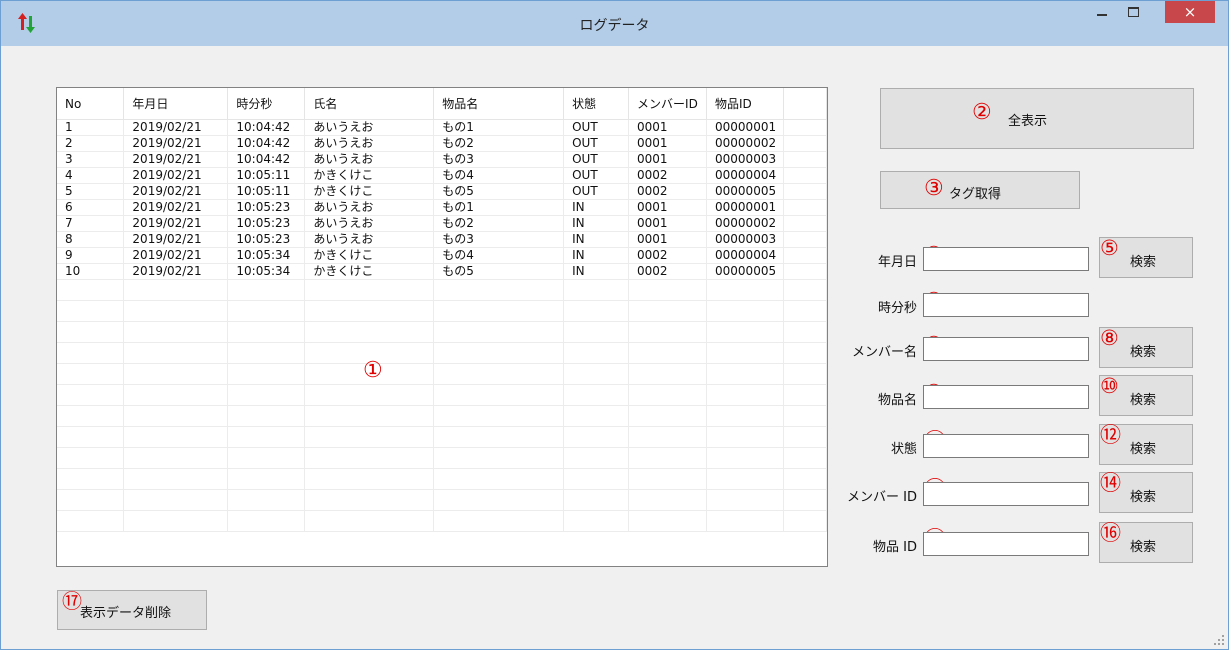 This screenshot has height=650, width=1229. Describe the element at coordinates (369, 104) in the screenshot. I see `column-header: 氏名` at that location.